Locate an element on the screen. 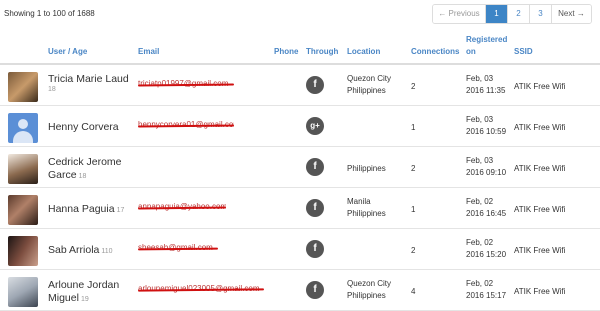 This screenshot has height=311, width=600. registered-time: 2016 15:20 is located at coordinates (486, 254).